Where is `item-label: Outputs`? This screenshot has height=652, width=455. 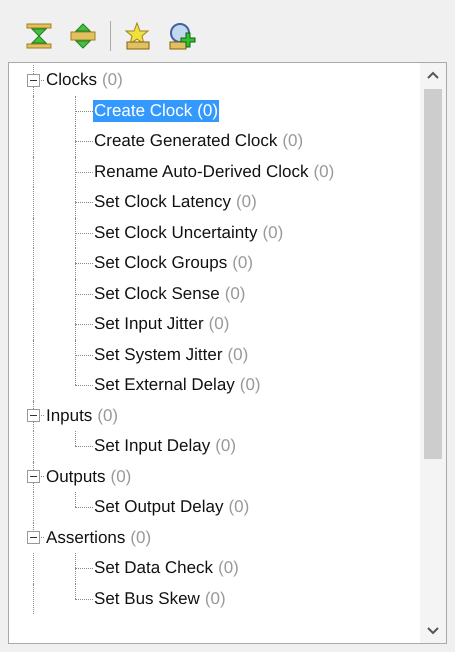 item-label: Outputs is located at coordinates (76, 477).